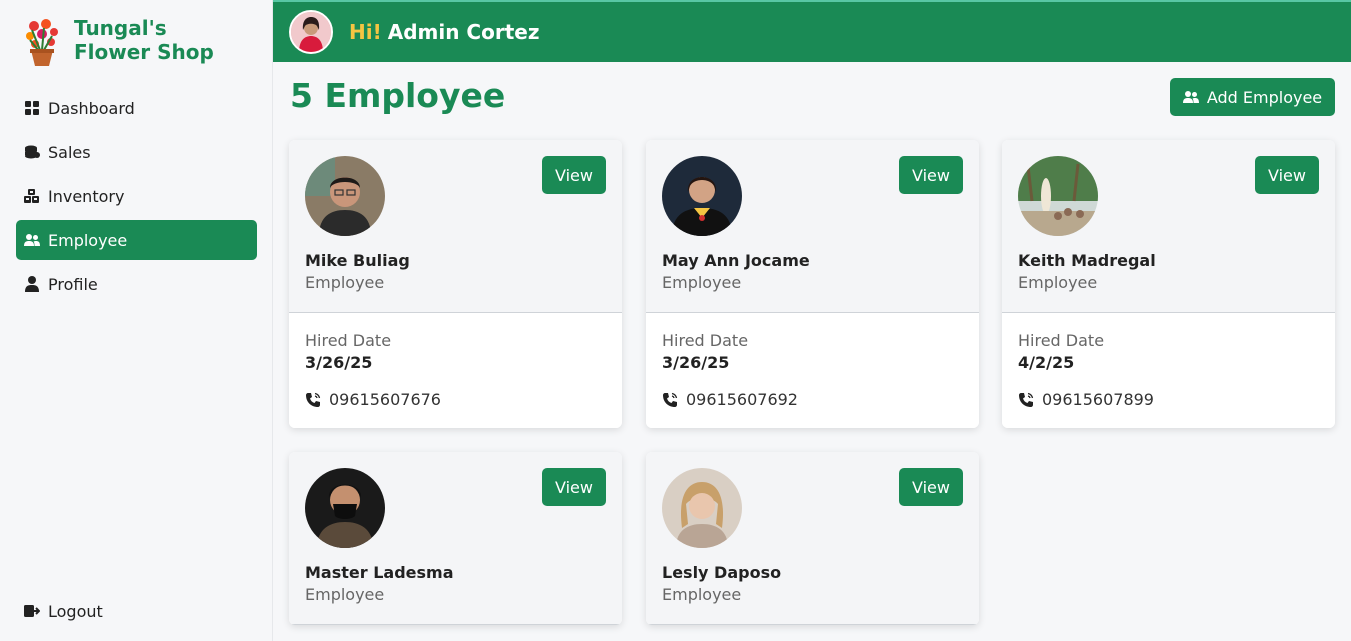  What do you see at coordinates (455, 370) in the screenshot?
I see `employee-card-details: Hired Date 3/26/25 09615607676` at bounding box center [455, 370].